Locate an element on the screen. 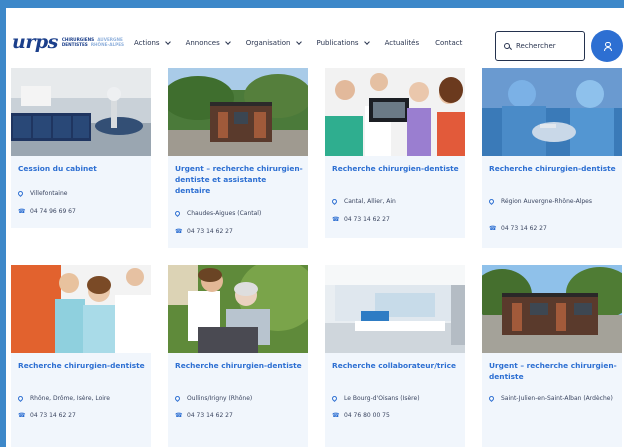 The image size is (624, 447). nav-label: Contact is located at coordinates (449, 43).